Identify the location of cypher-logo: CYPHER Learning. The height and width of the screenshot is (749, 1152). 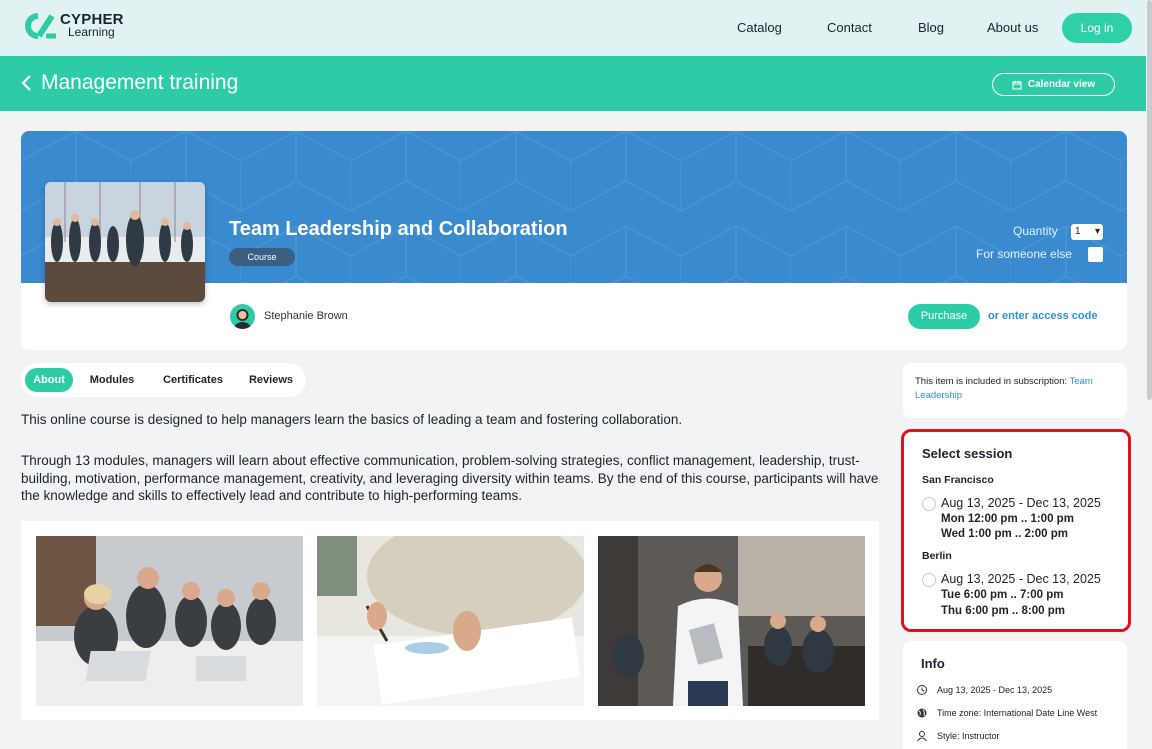
(73, 26).